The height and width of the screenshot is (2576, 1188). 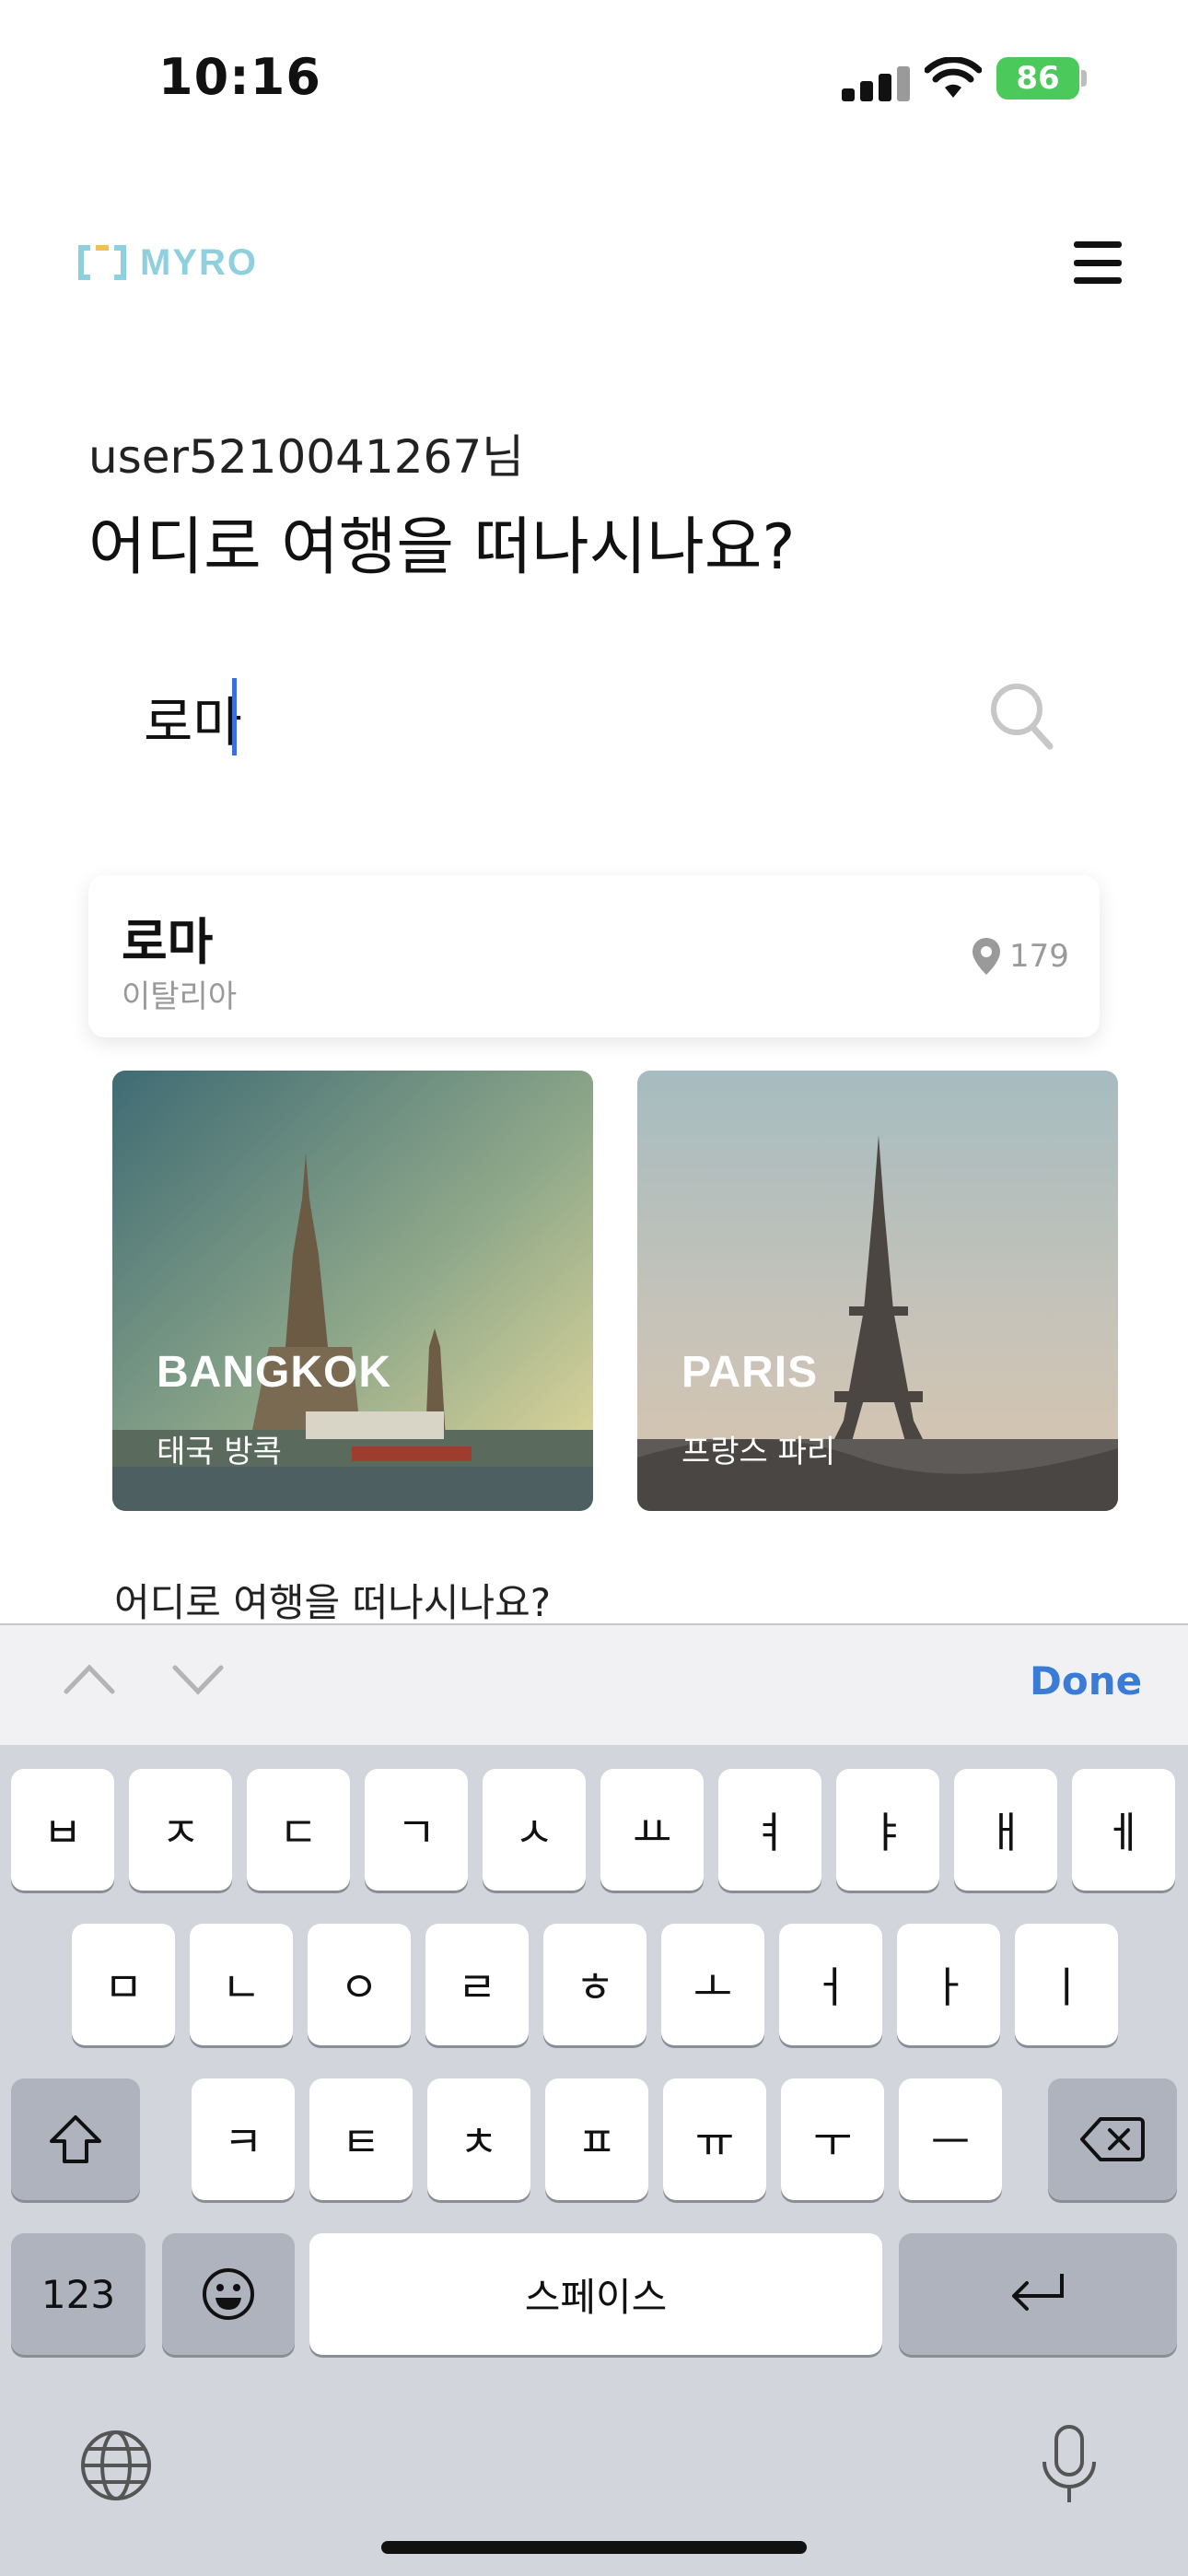 What do you see at coordinates (116, 2465) in the screenshot?
I see `globe-icon` at bounding box center [116, 2465].